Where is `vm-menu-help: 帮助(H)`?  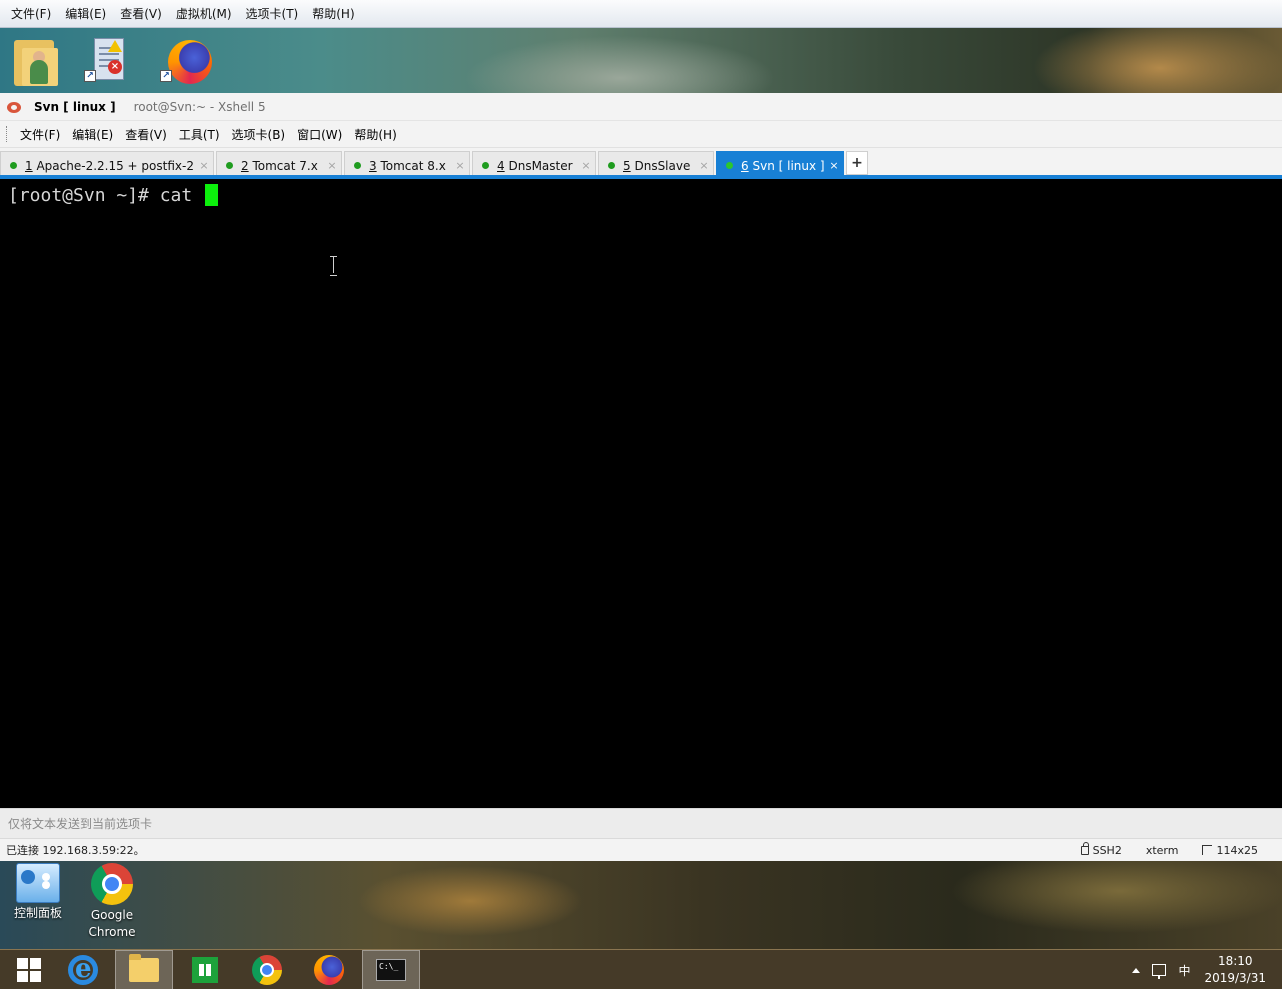 vm-menu-help: 帮助(H) is located at coordinates (333, 13).